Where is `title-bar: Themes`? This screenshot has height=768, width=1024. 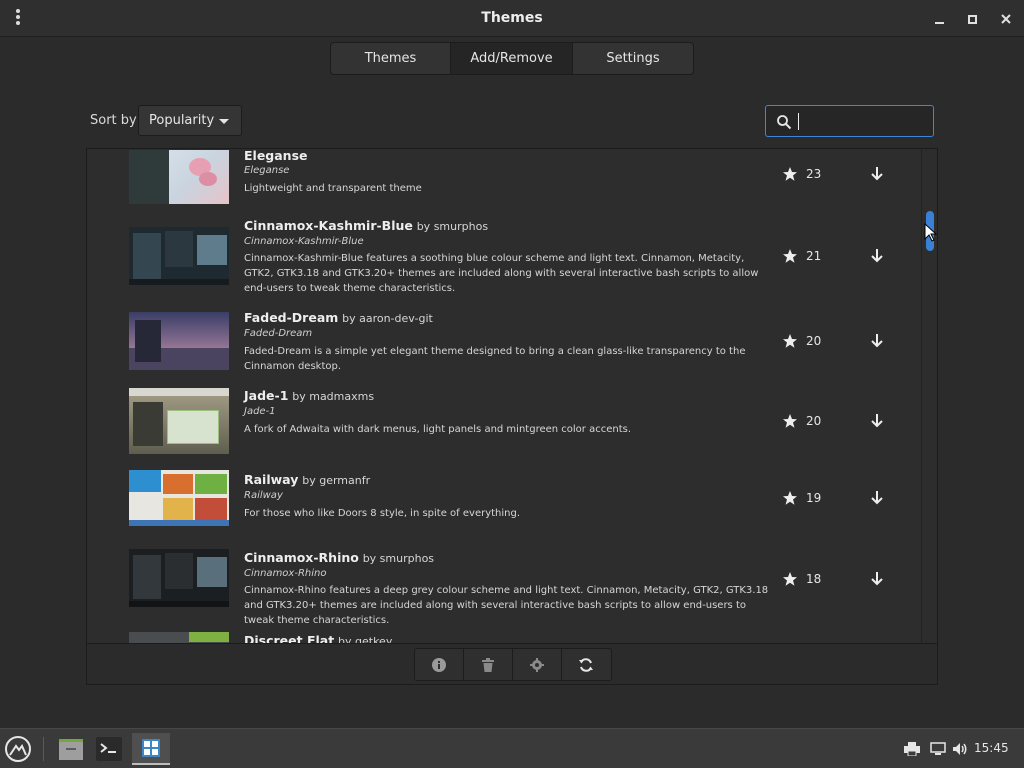 title-bar: Themes is located at coordinates (512, 18).